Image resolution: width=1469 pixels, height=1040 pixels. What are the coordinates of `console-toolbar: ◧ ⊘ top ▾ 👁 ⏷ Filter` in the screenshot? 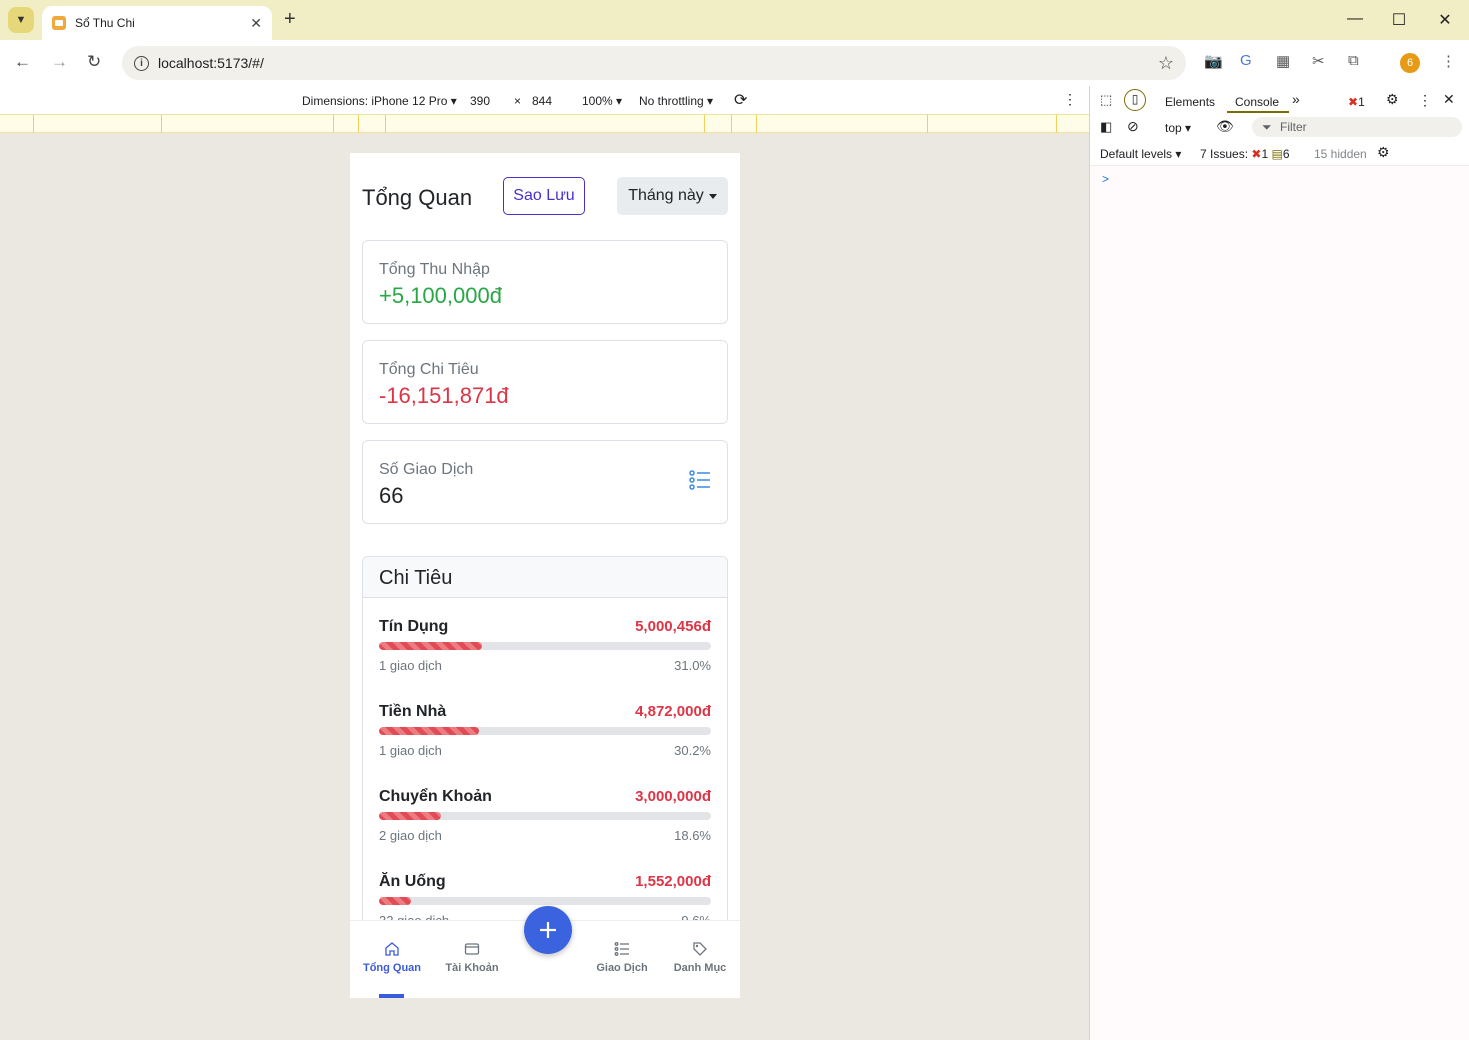 It's located at (1279, 127).